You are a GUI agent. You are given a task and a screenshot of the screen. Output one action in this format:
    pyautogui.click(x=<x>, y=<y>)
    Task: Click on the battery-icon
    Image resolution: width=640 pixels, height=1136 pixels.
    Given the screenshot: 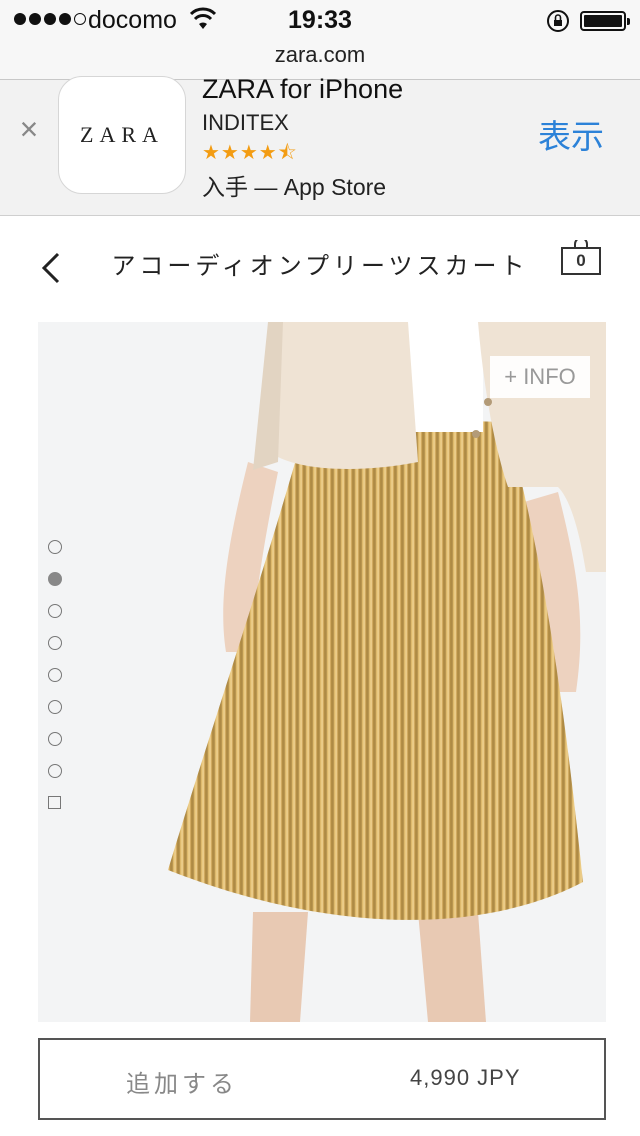 What is the action you would take?
    pyautogui.click(x=605, y=21)
    